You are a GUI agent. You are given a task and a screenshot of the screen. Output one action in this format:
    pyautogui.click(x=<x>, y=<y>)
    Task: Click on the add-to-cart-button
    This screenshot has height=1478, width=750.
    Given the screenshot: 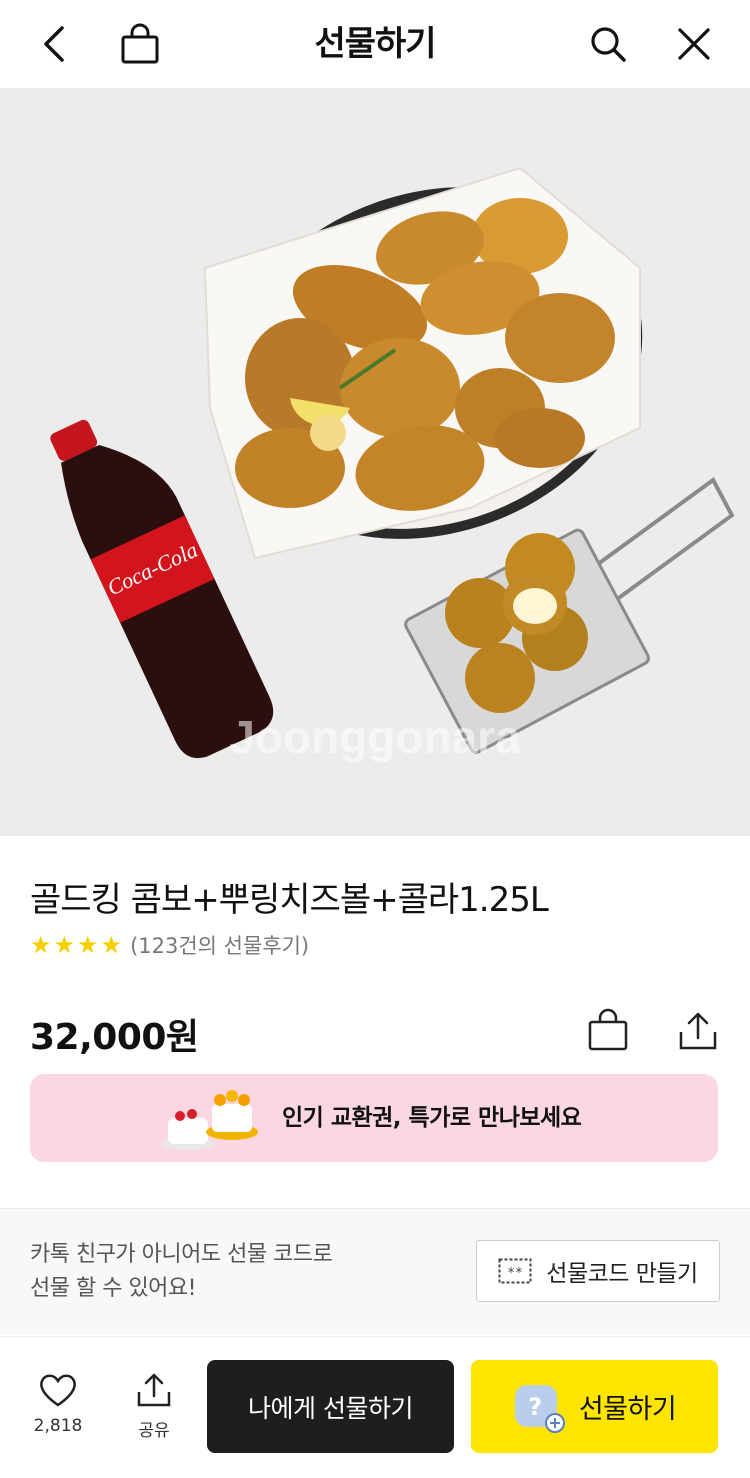 What is the action you would take?
    pyautogui.click(x=608, y=1030)
    